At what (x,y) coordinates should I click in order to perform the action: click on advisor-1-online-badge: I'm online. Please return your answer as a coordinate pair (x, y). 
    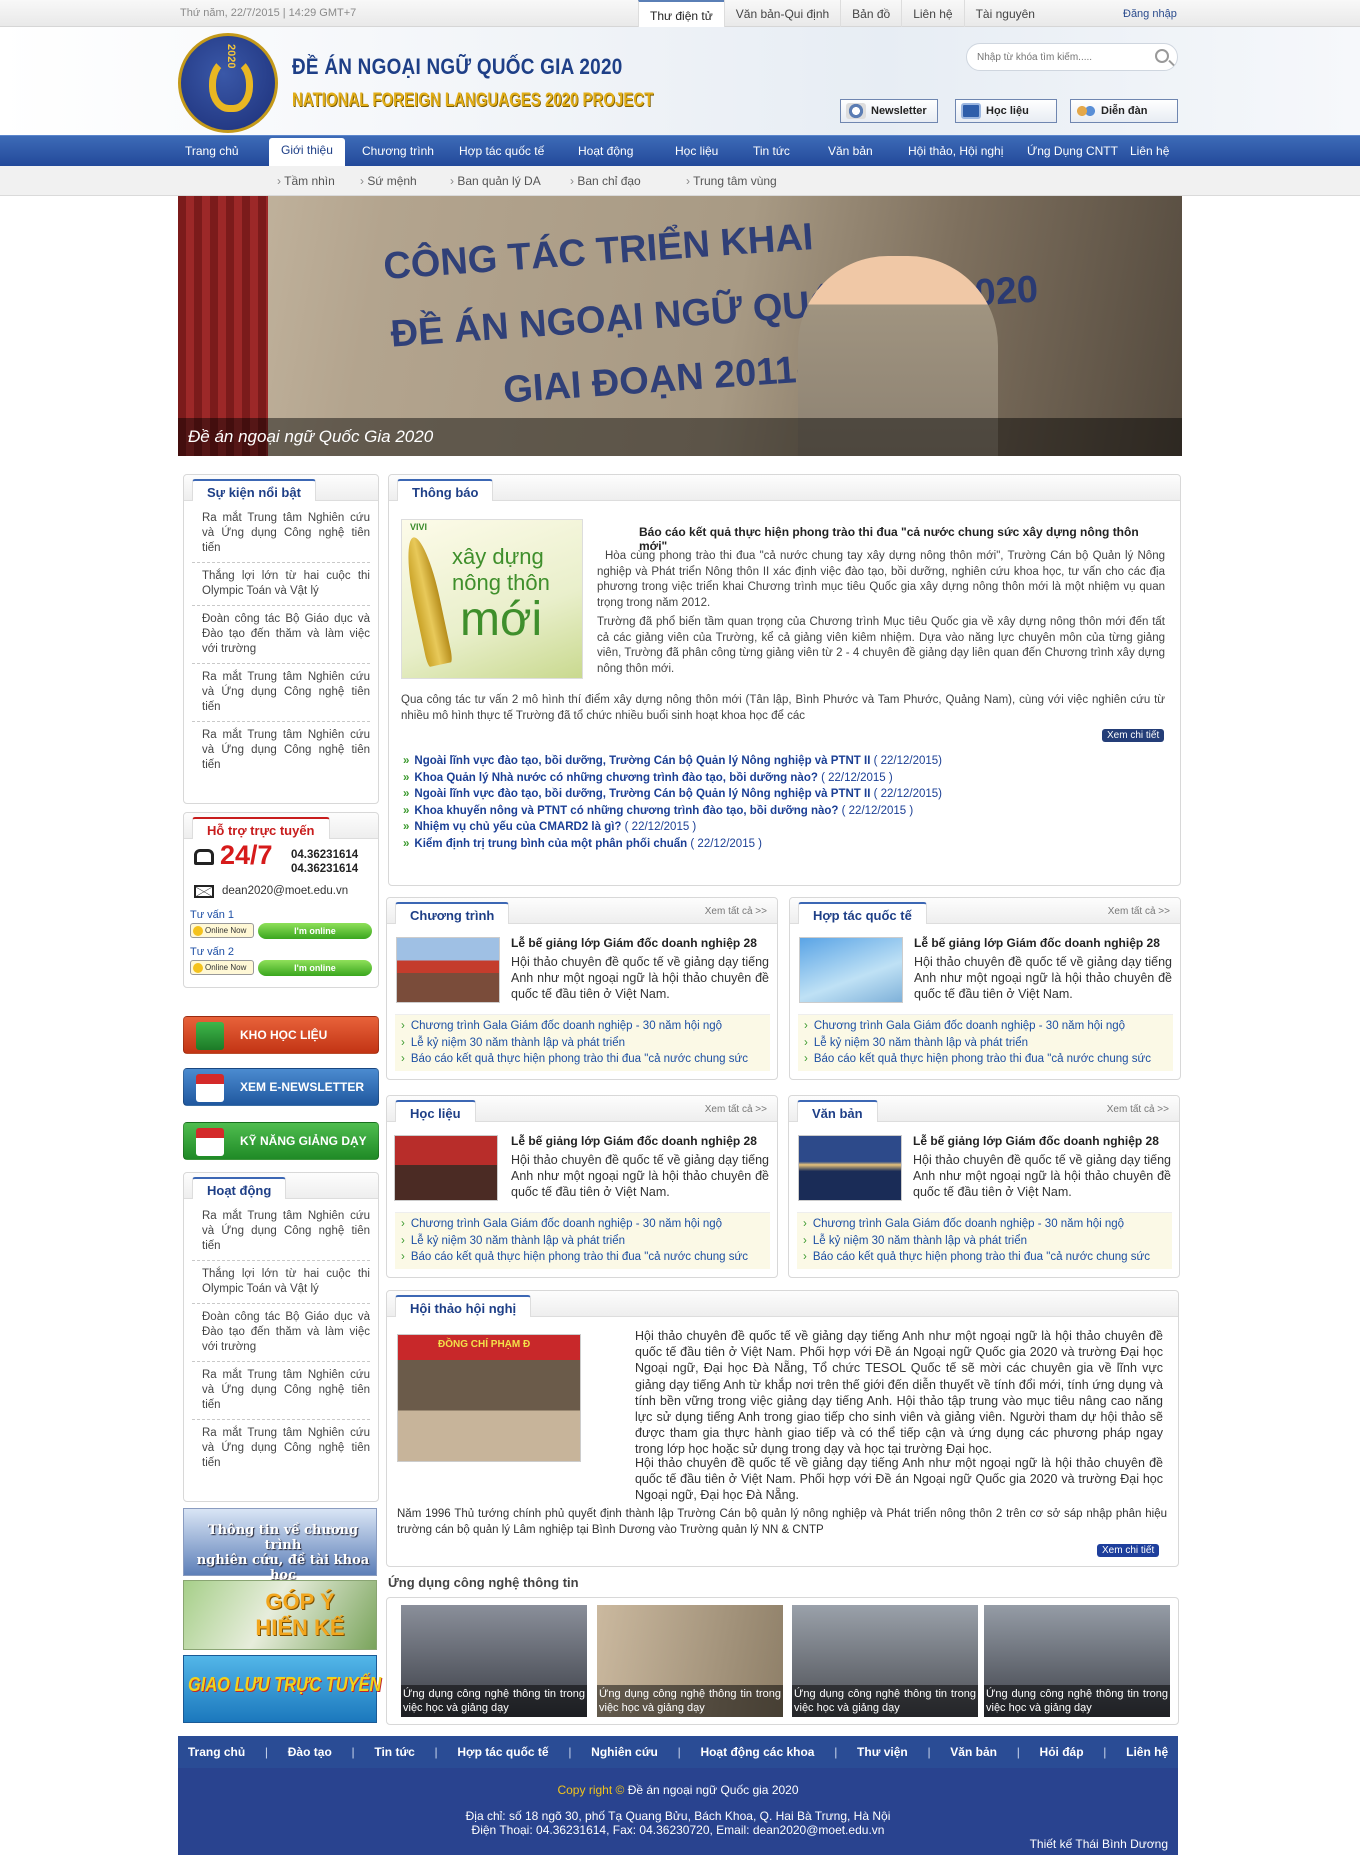
    Looking at the image, I should click on (315, 931).